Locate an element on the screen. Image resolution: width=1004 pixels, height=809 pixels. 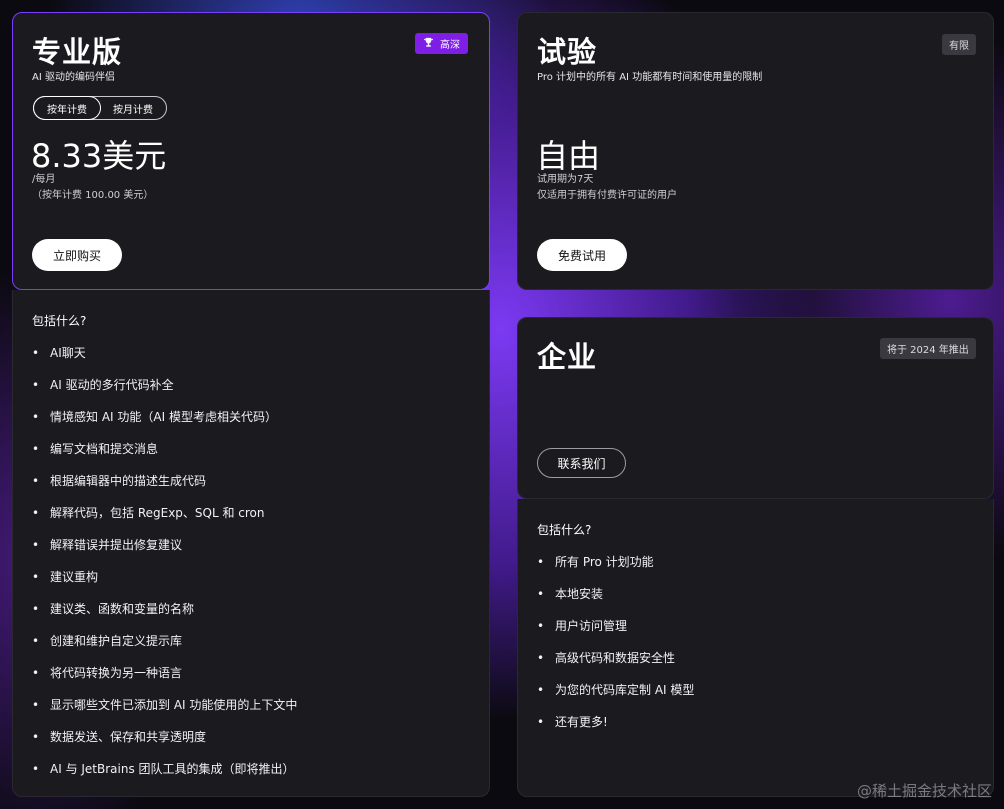
list-item: • 情境感知 AI 功能（AI 模型考虑相关代码） is located at coordinates (154, 417).